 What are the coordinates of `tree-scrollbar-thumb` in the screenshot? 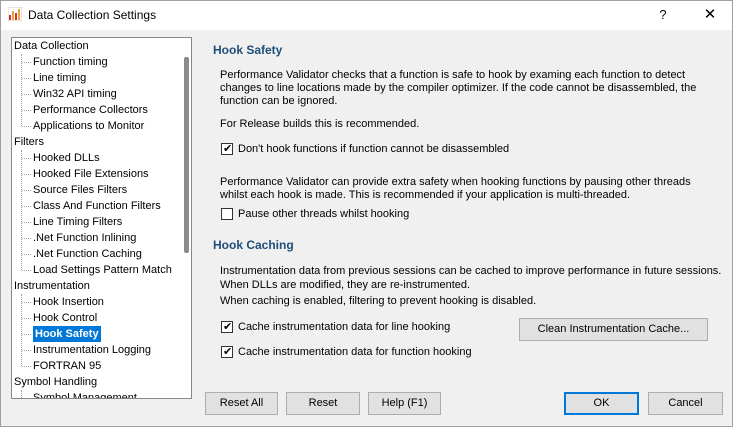 It's located at (186, 155).